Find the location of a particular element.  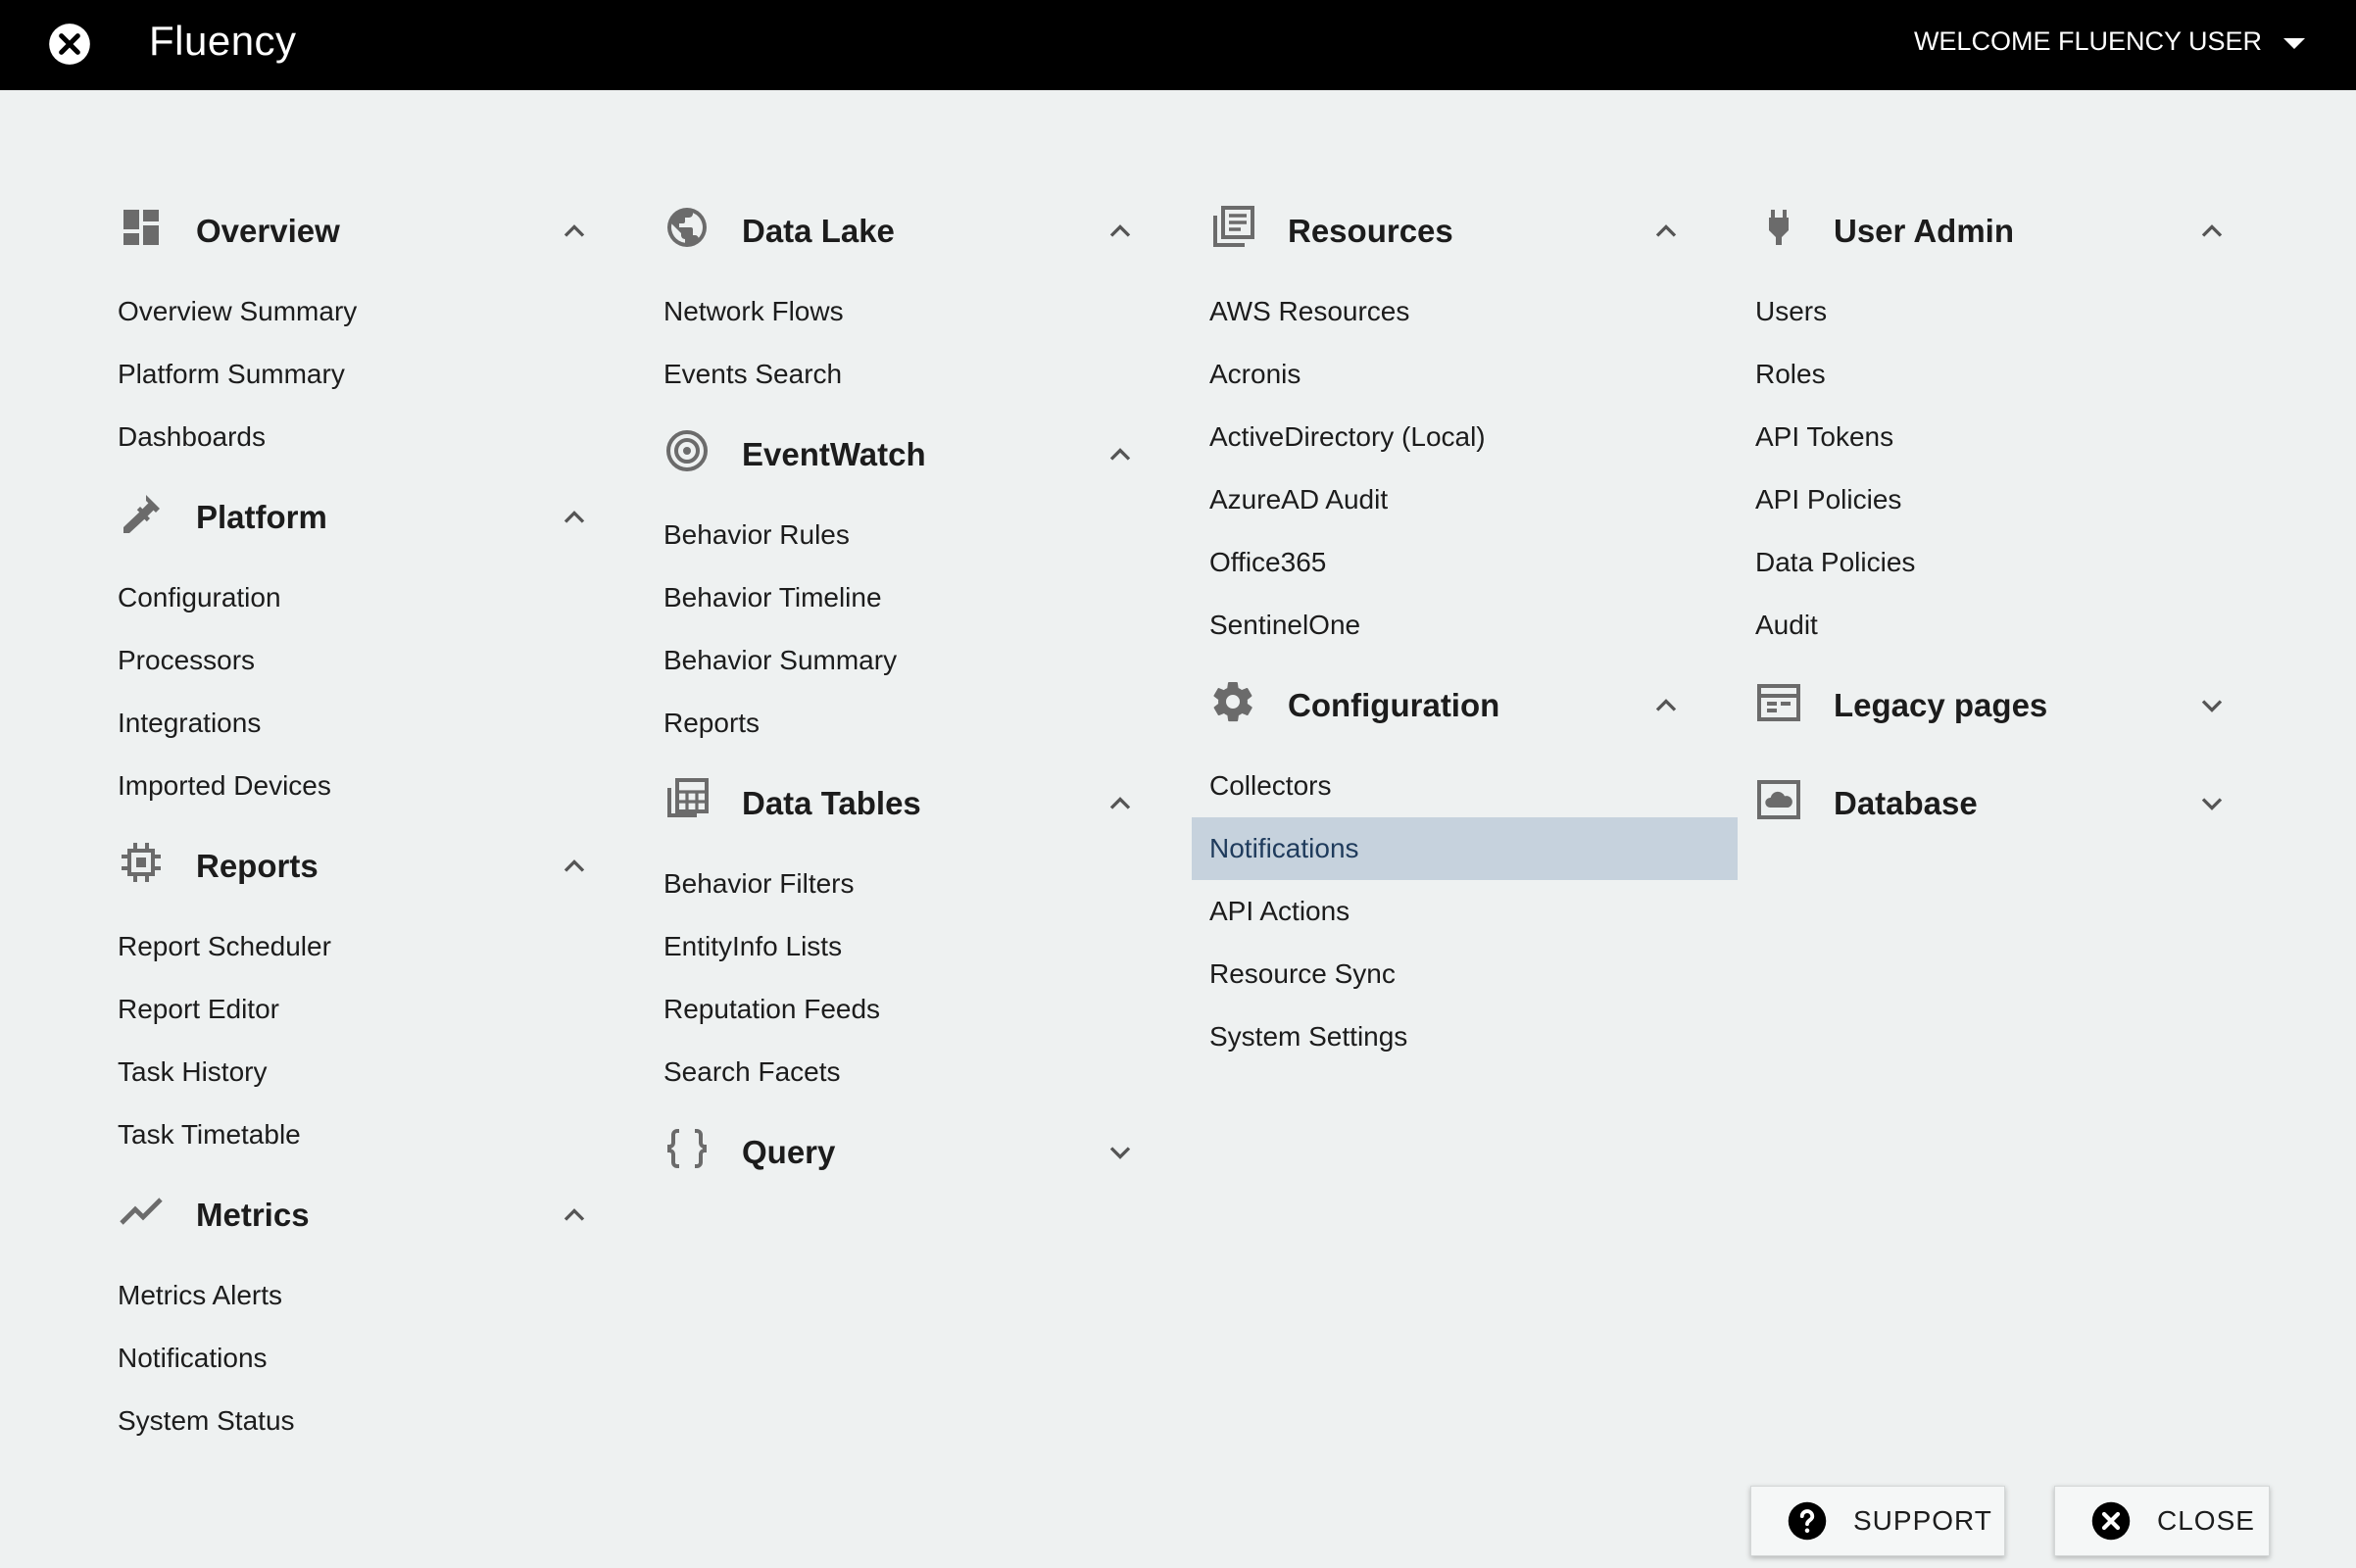

nav-item-sentinelone: SentinelOne is located at coordinates (1465, 625).